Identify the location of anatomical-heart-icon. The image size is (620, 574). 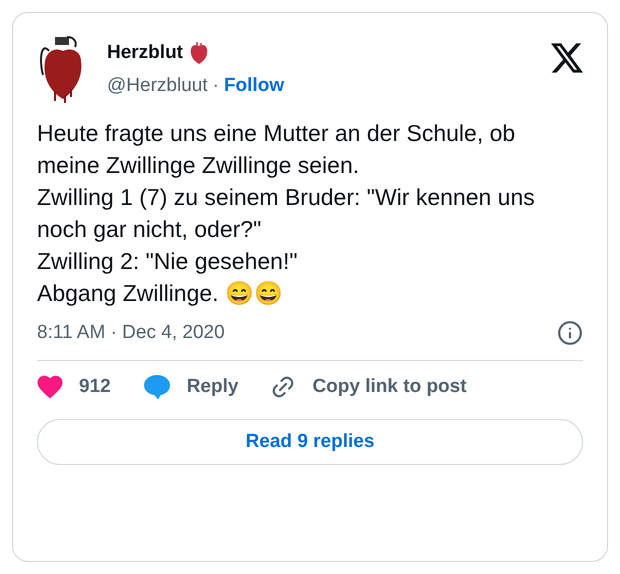
(199, 53).